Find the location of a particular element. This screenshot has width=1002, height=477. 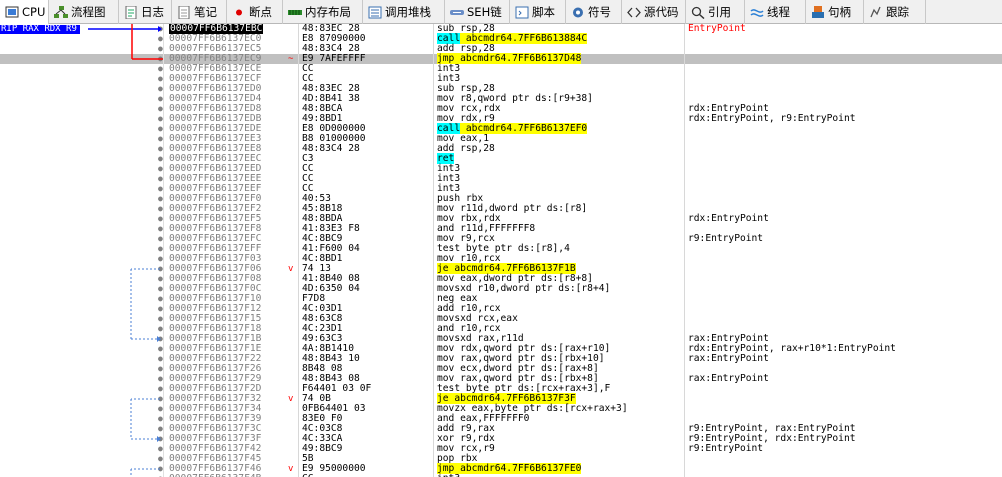

notes-icon is located at coordinates (183, 12).